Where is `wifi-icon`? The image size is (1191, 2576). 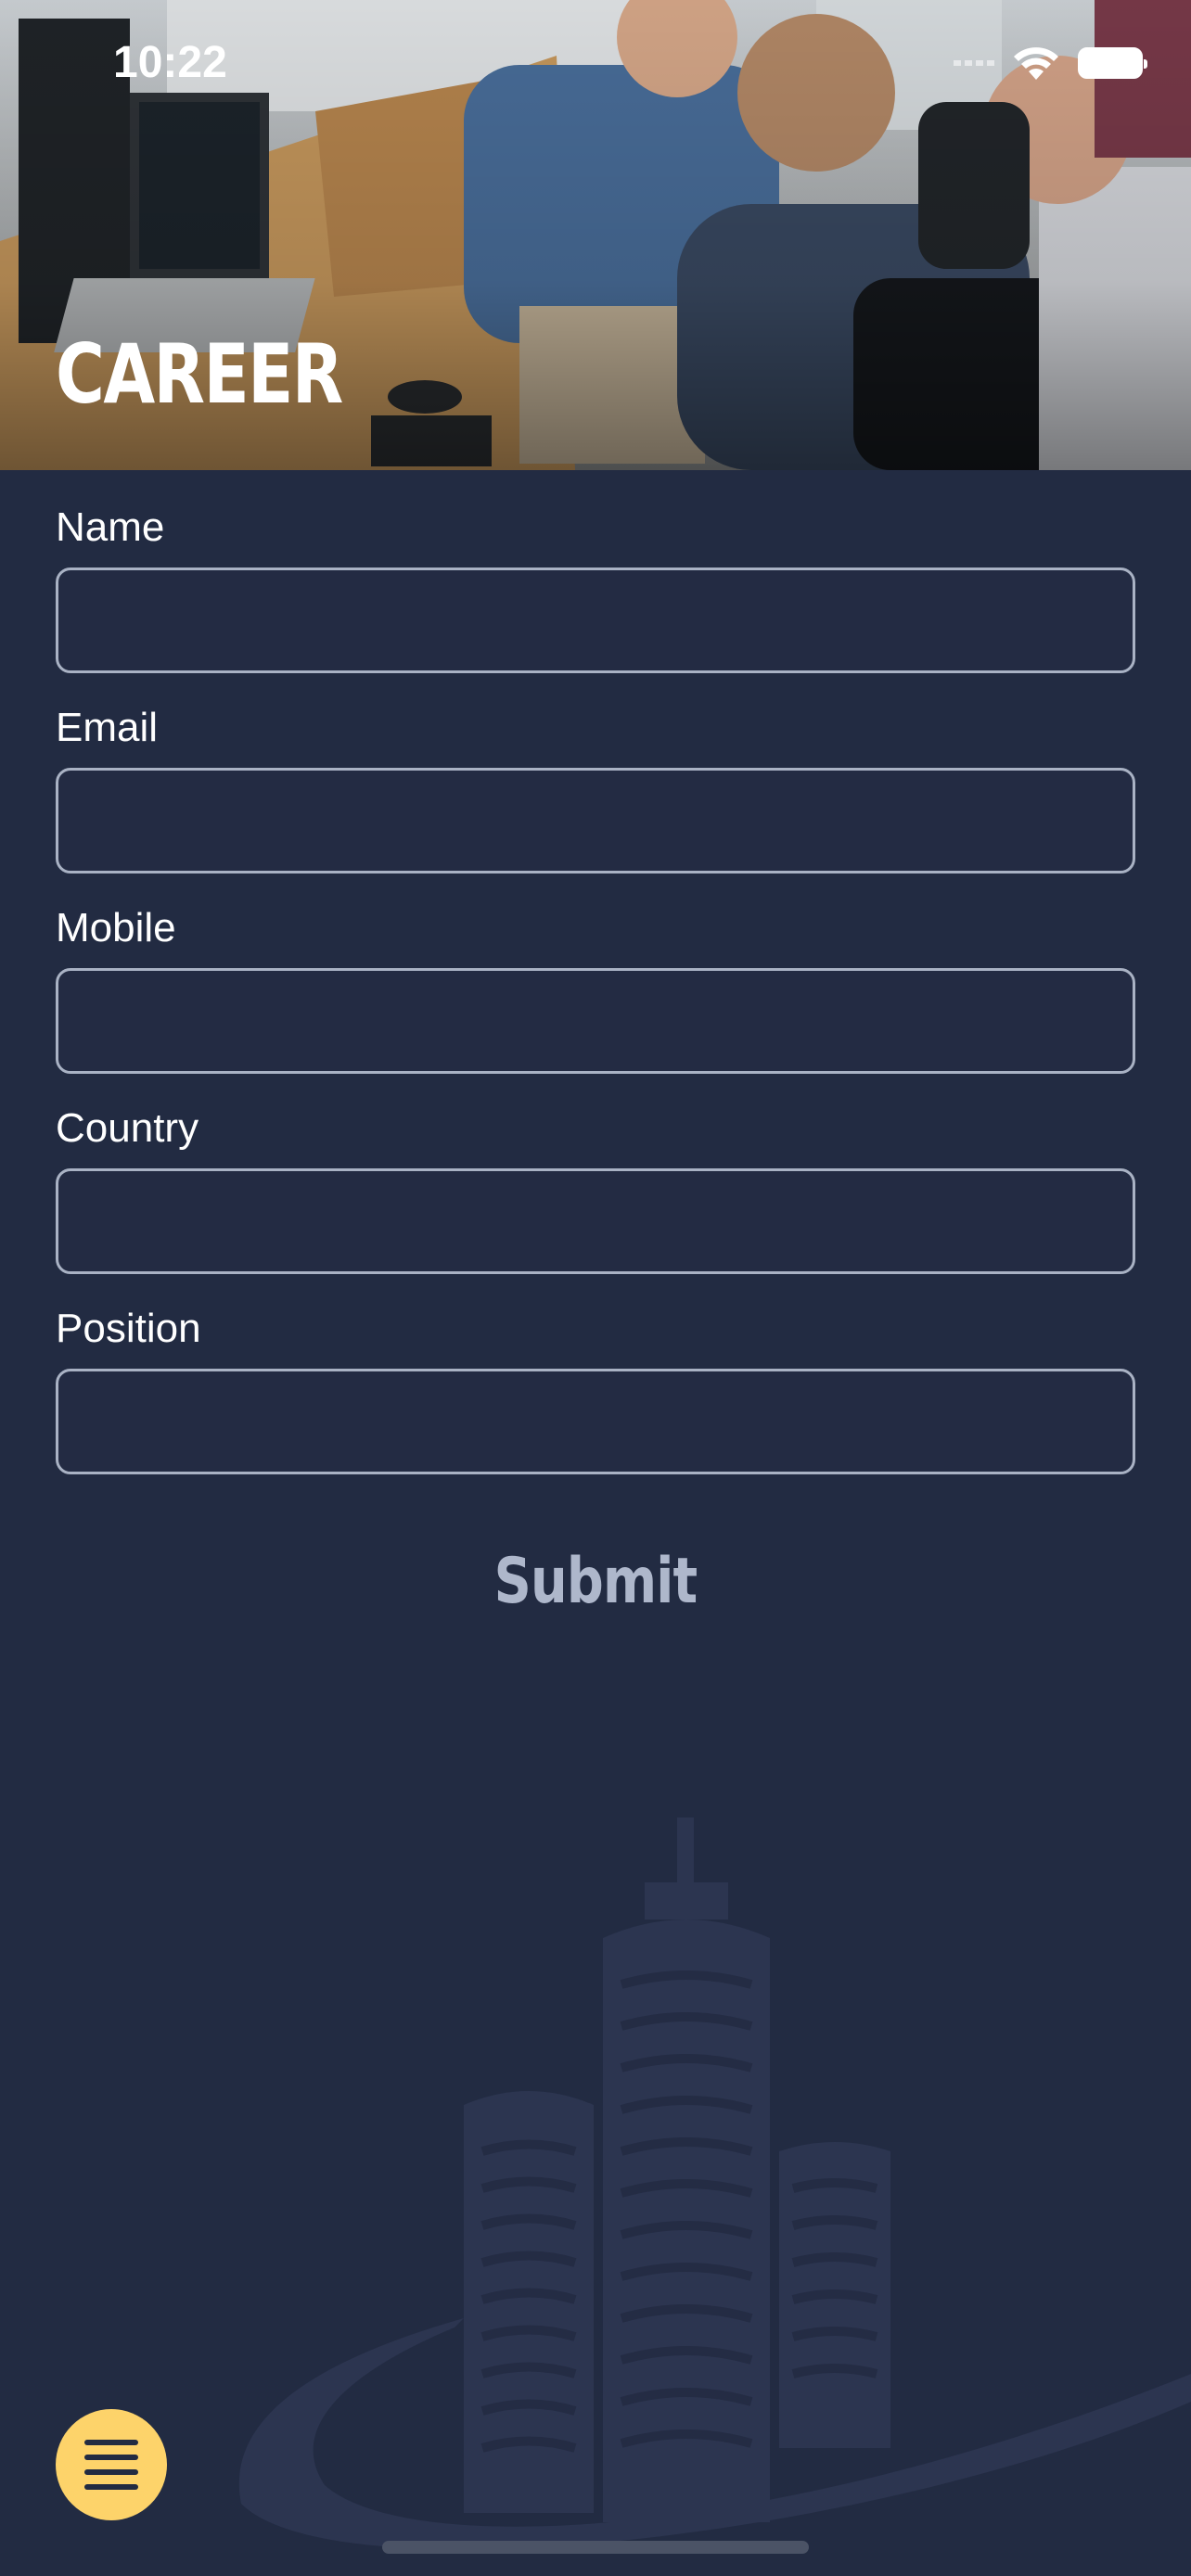
wifi-icon is located at coordinates (1036, 64).